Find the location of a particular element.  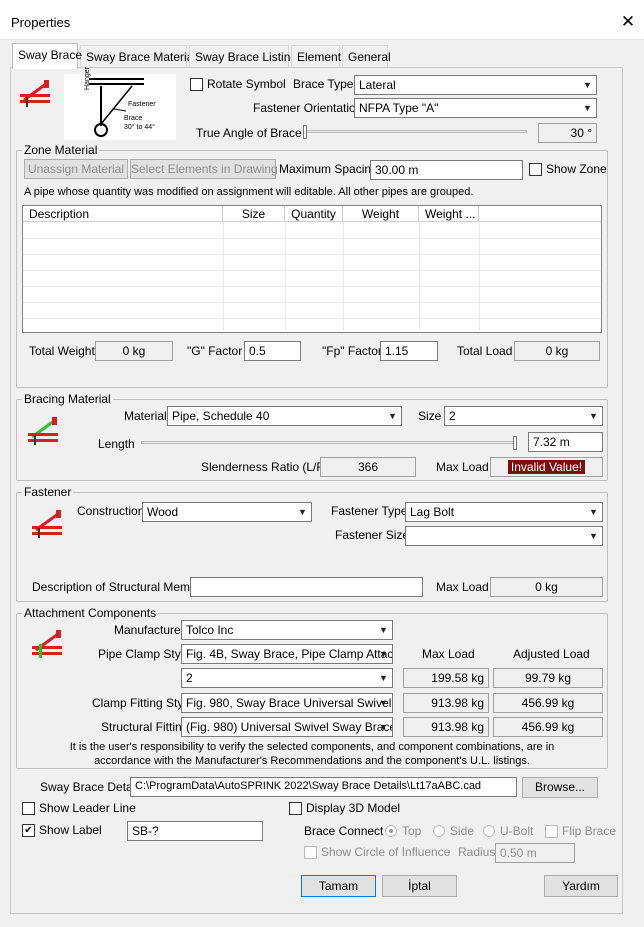

unassign-material-button: Unassign Material is located at coordinates (76, 169).